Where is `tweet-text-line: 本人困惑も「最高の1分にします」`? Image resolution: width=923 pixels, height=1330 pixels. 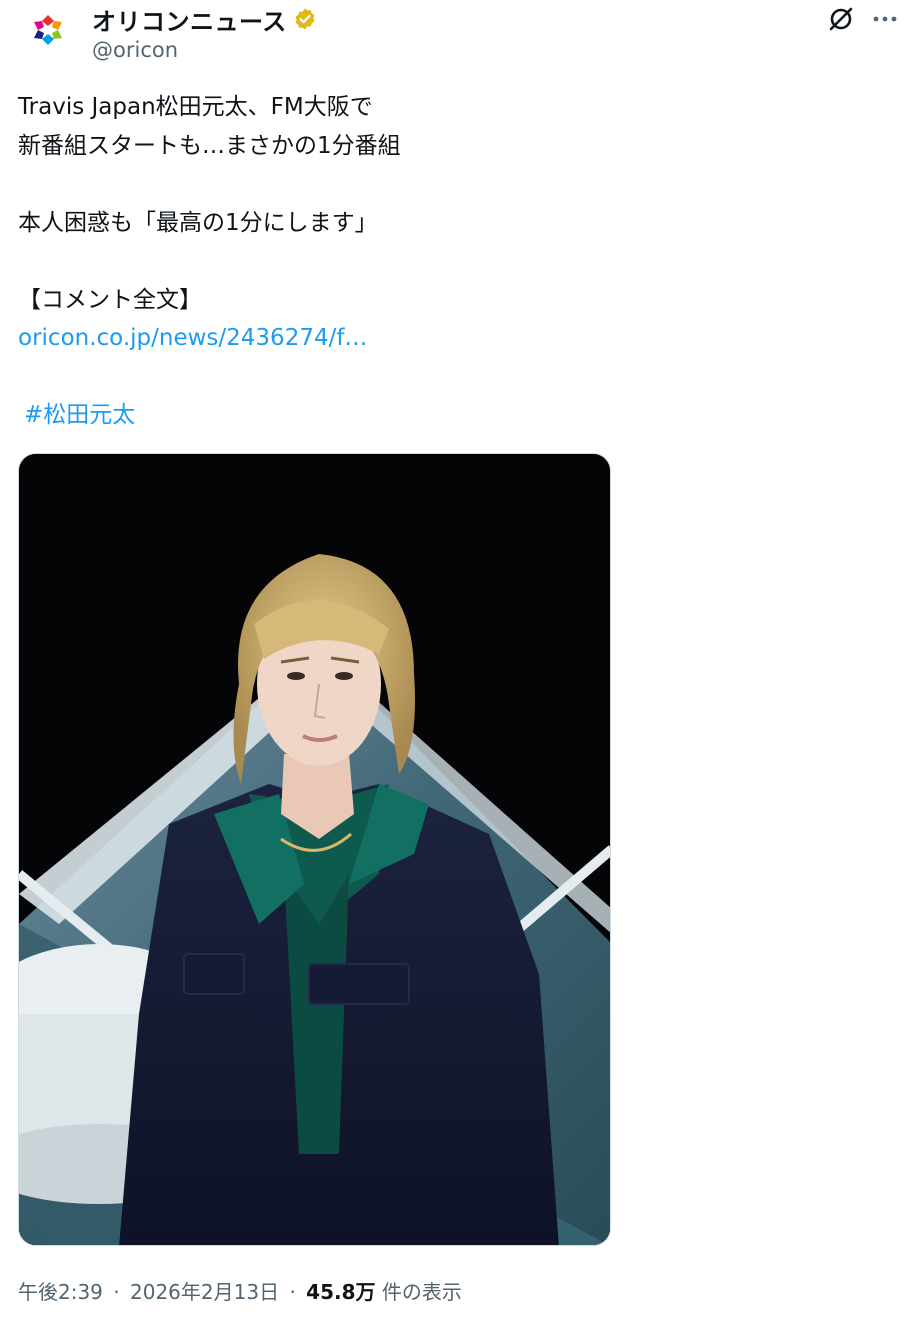 tweet-text-line: 本人困惑も「最高の1分にします」 is located at coordinates (198, 222).